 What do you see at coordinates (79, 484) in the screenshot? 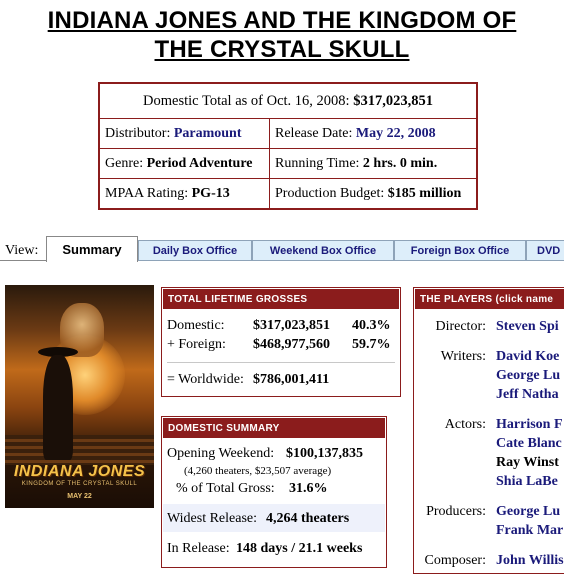
I see `poster-subtitle: KINGDOM OF THE CRYSTAL SKULL` at bounding box center [79, 484].